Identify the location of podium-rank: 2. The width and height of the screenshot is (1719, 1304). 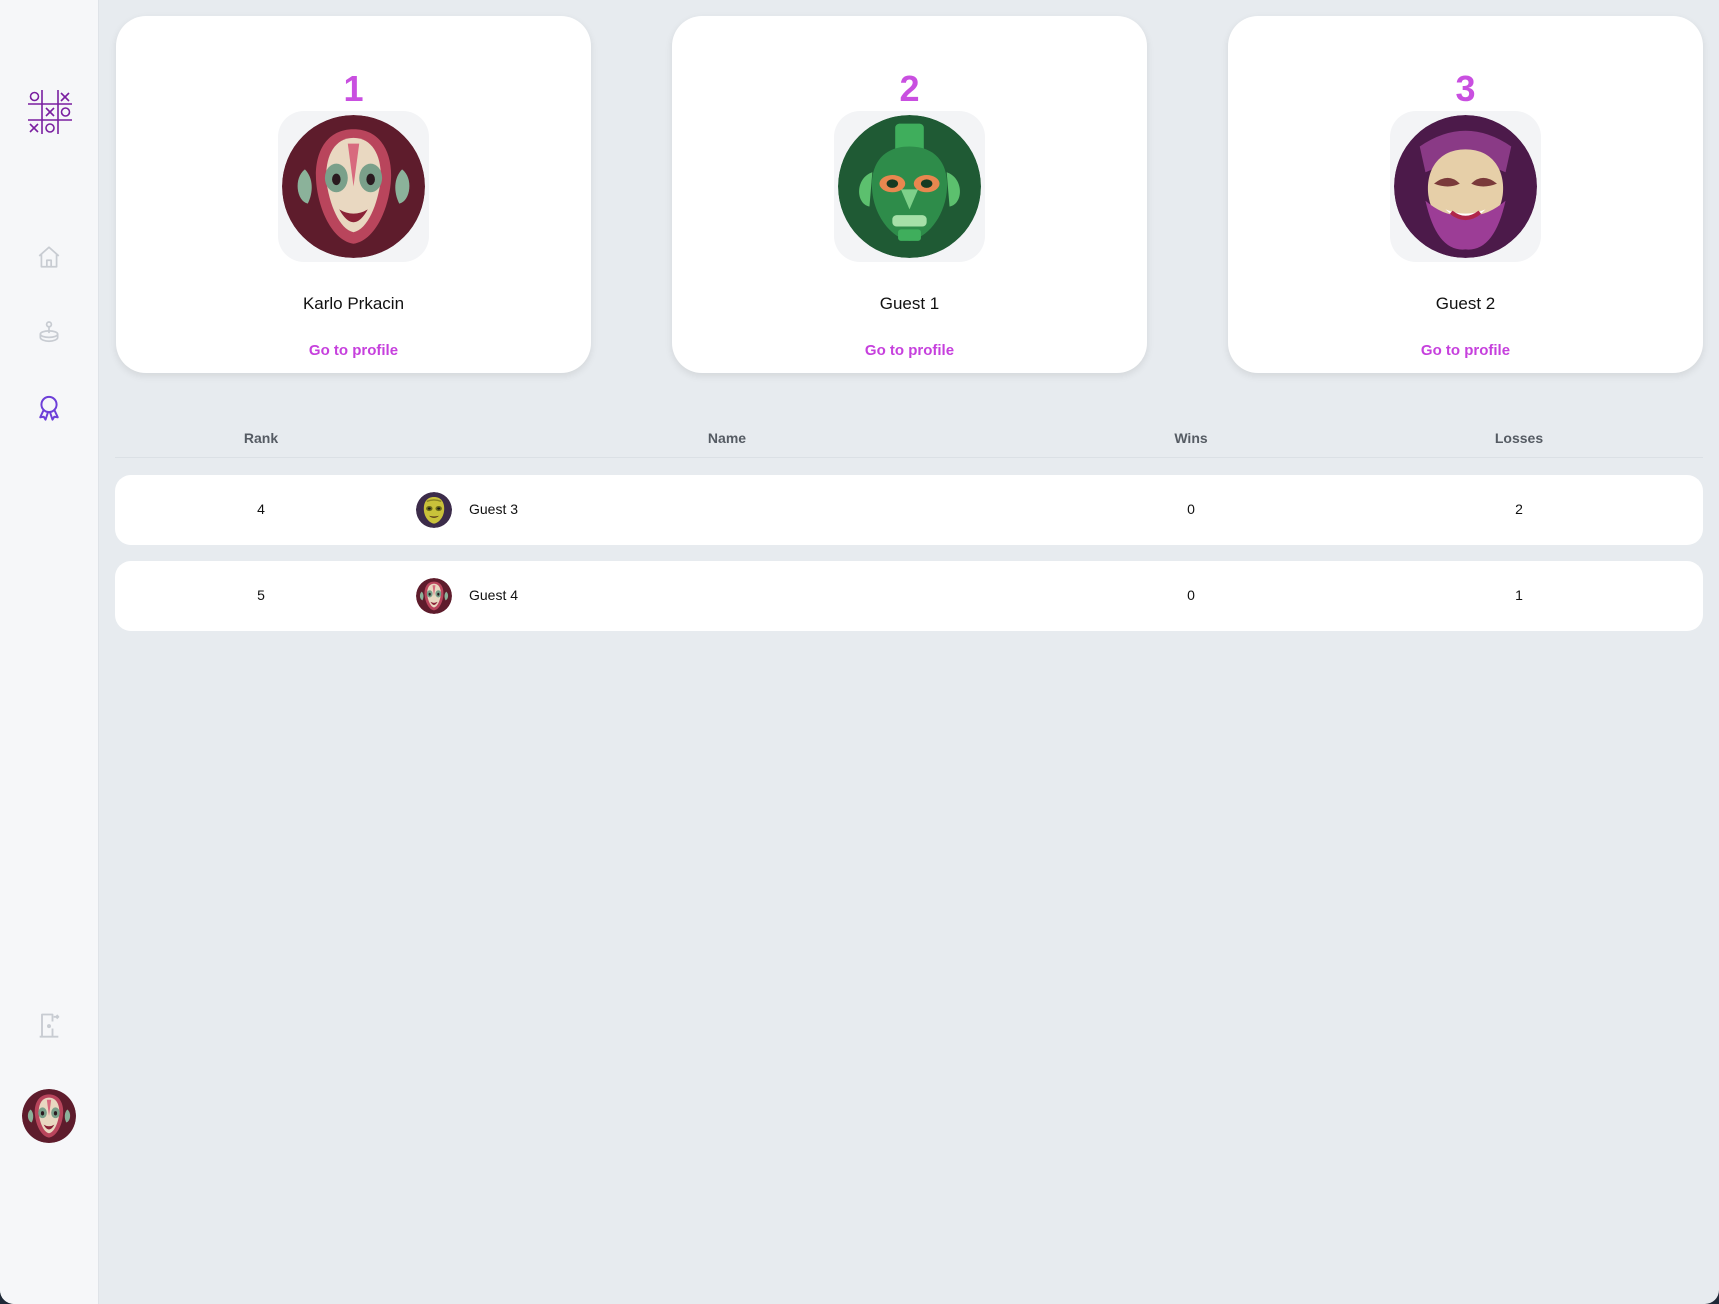
(909, 88).